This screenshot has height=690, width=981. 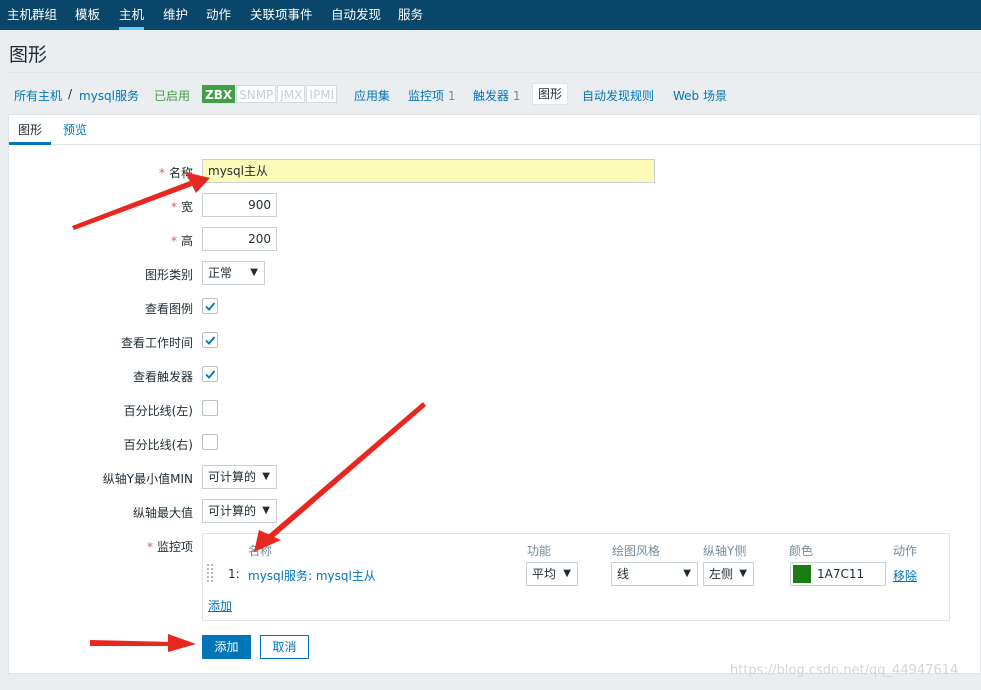 What do you see at coordinates (232, 477) in the screenshot?
I see `y-min-value: 可计算的` at bounding box center [232, 477].